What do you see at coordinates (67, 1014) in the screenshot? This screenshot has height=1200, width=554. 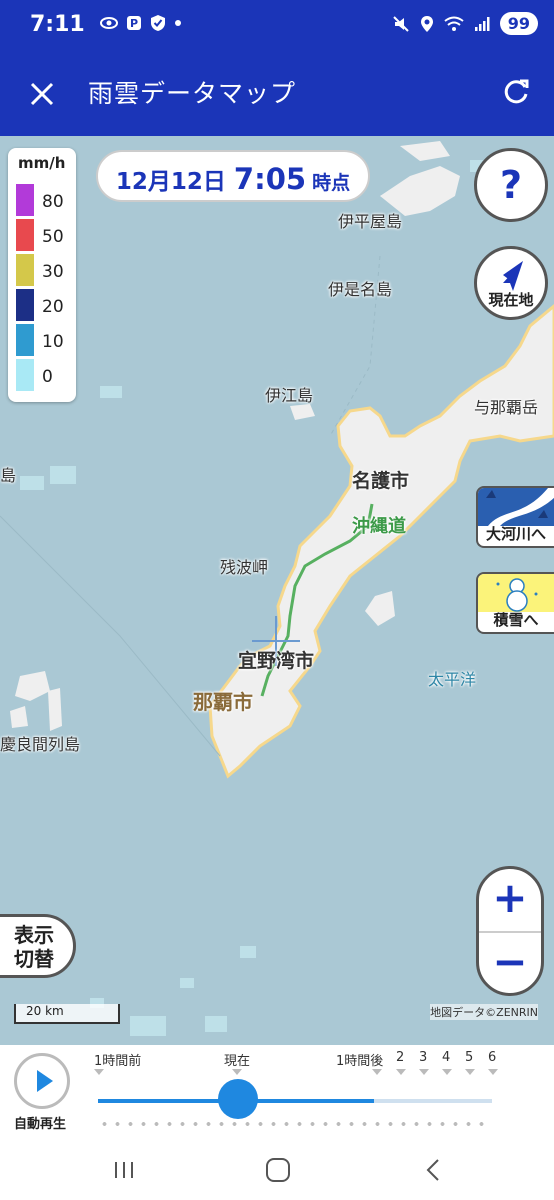 I see `map-scale: 20 km` at bounding box center [67, 1014].